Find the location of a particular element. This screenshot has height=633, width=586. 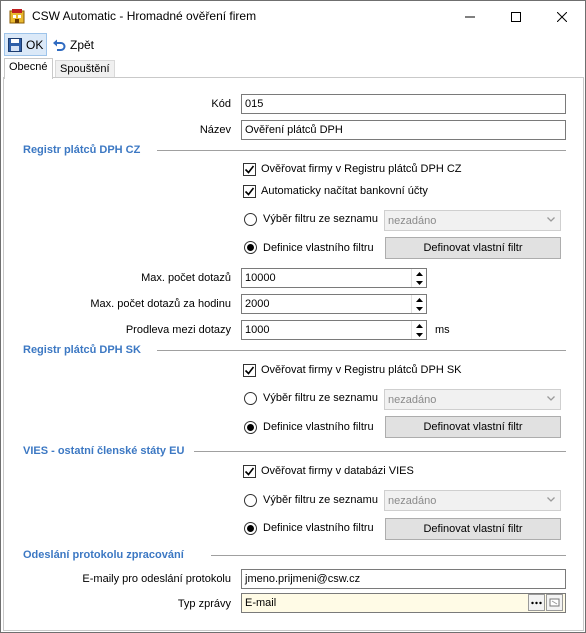

msg-type-browse-button is located at coordinates (536, 602).